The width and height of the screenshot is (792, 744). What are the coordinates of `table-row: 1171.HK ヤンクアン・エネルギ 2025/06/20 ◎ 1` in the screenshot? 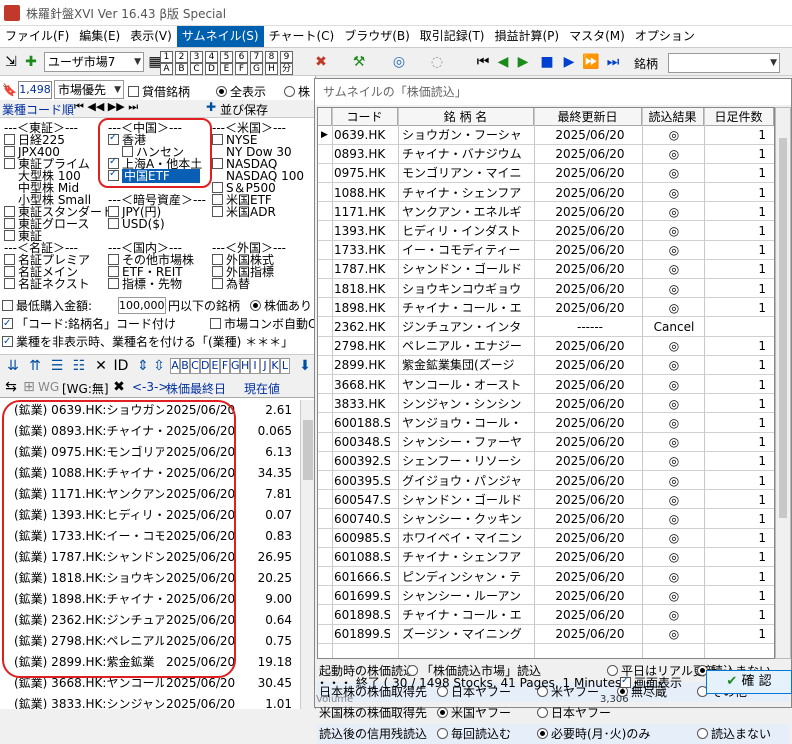 It's located at (546, 212).